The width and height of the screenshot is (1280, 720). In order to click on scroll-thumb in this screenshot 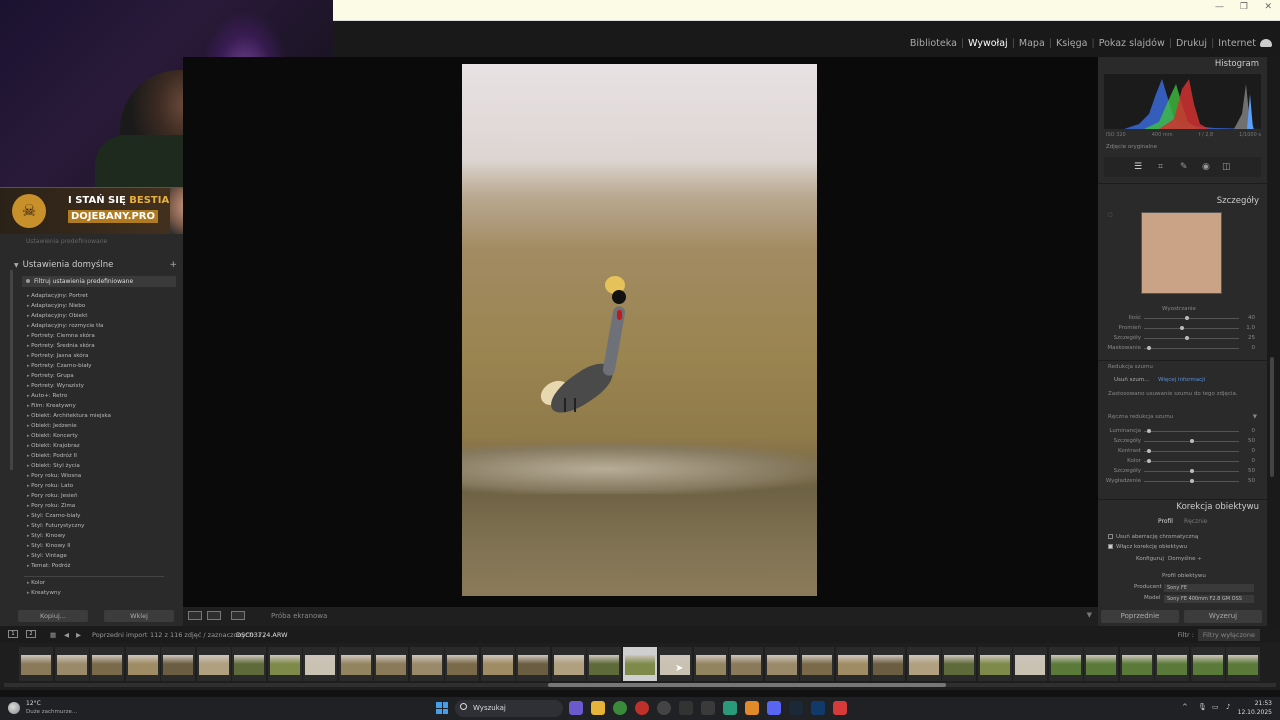, I will do `click(1272, 417)`.